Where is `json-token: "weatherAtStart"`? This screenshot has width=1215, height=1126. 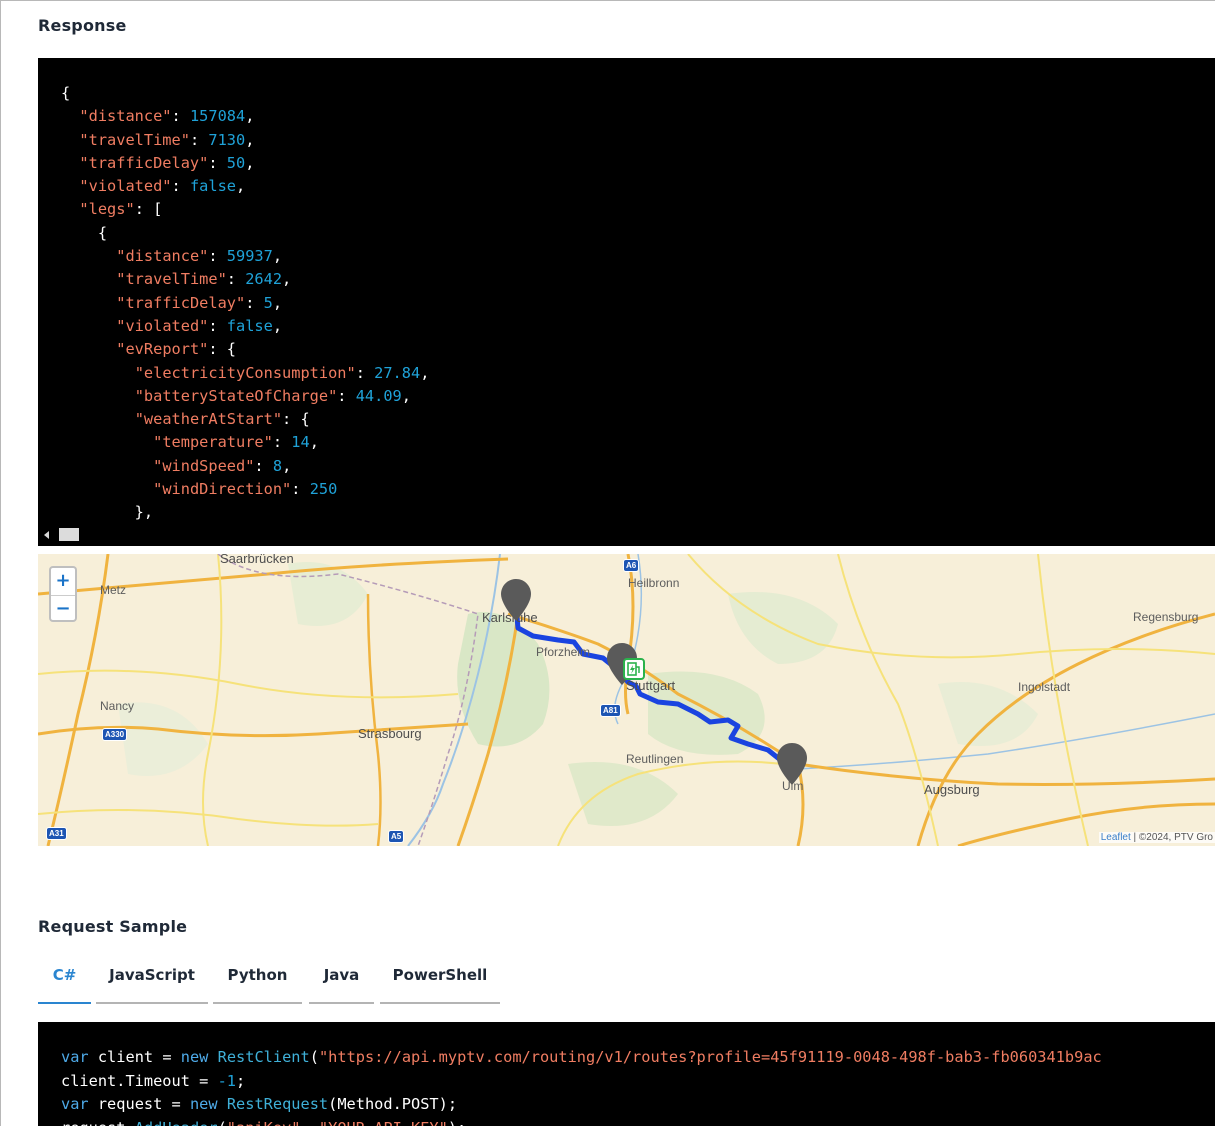
json-token: "weatherAtStart" is located at coordinates (208, 419).